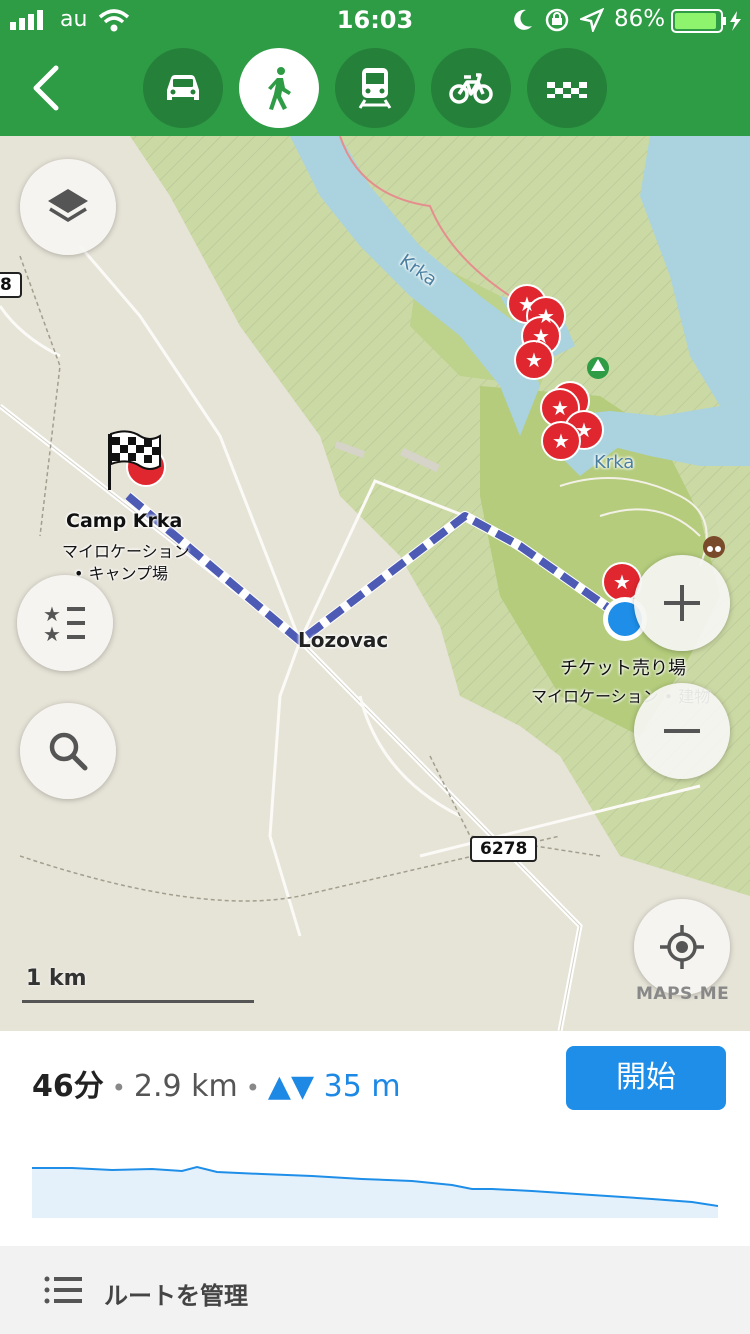 This screenshot has width=750, height=1334. I want to click on zoom-out-button, so click(682, 731).